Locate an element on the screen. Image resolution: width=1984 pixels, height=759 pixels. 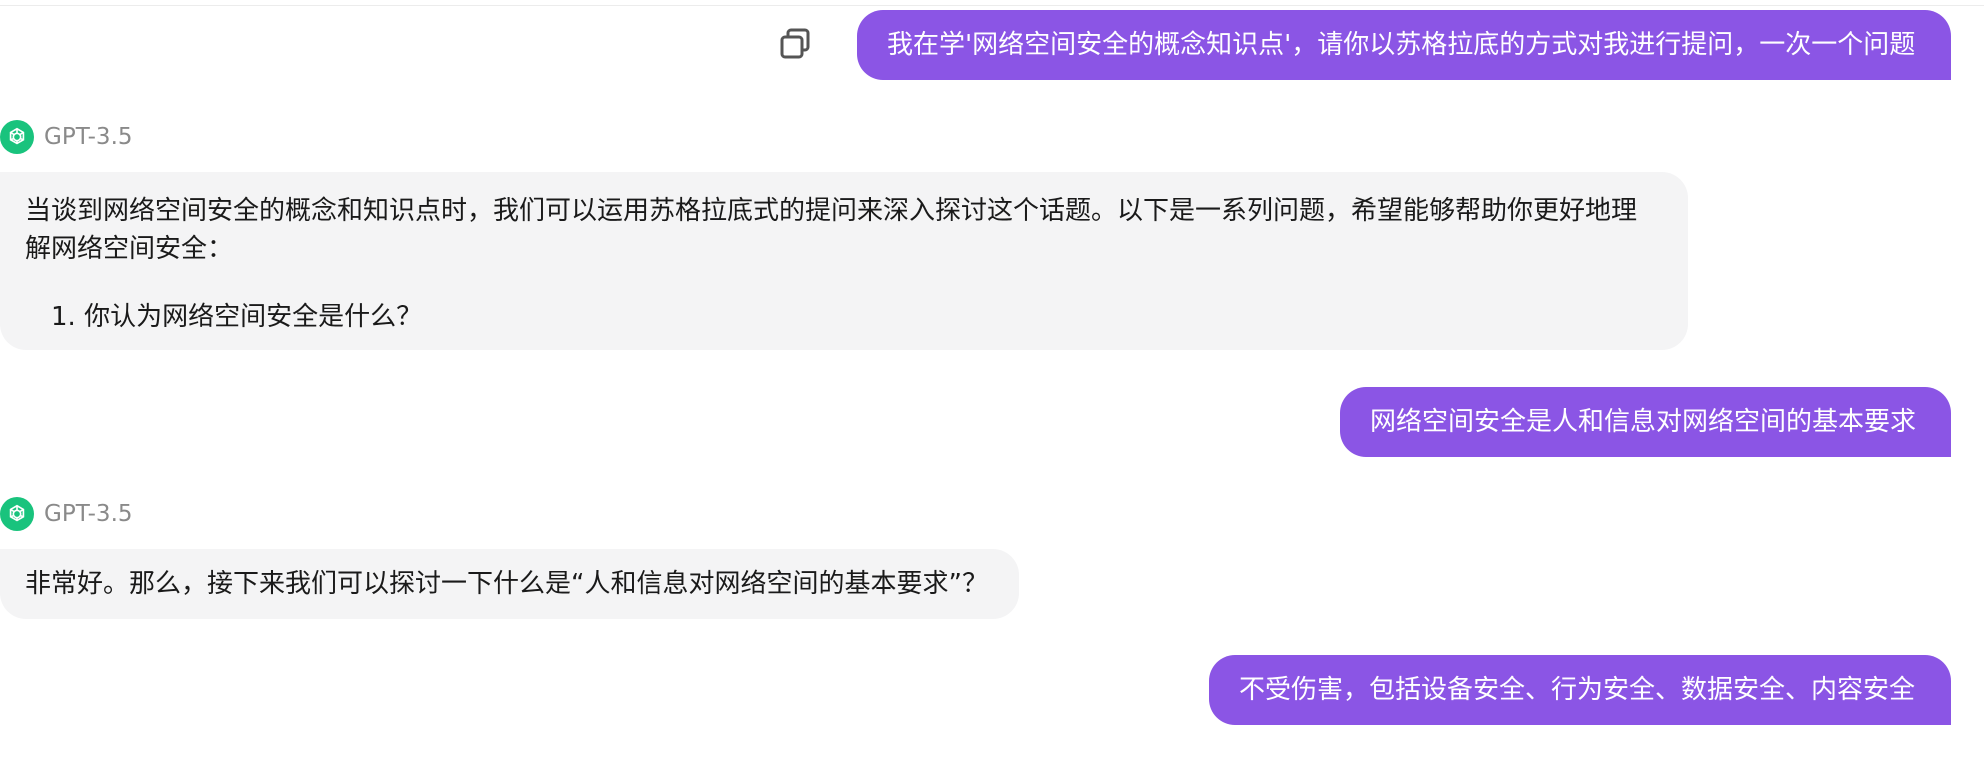
copy-message-button is located at coordinates (796, 44).